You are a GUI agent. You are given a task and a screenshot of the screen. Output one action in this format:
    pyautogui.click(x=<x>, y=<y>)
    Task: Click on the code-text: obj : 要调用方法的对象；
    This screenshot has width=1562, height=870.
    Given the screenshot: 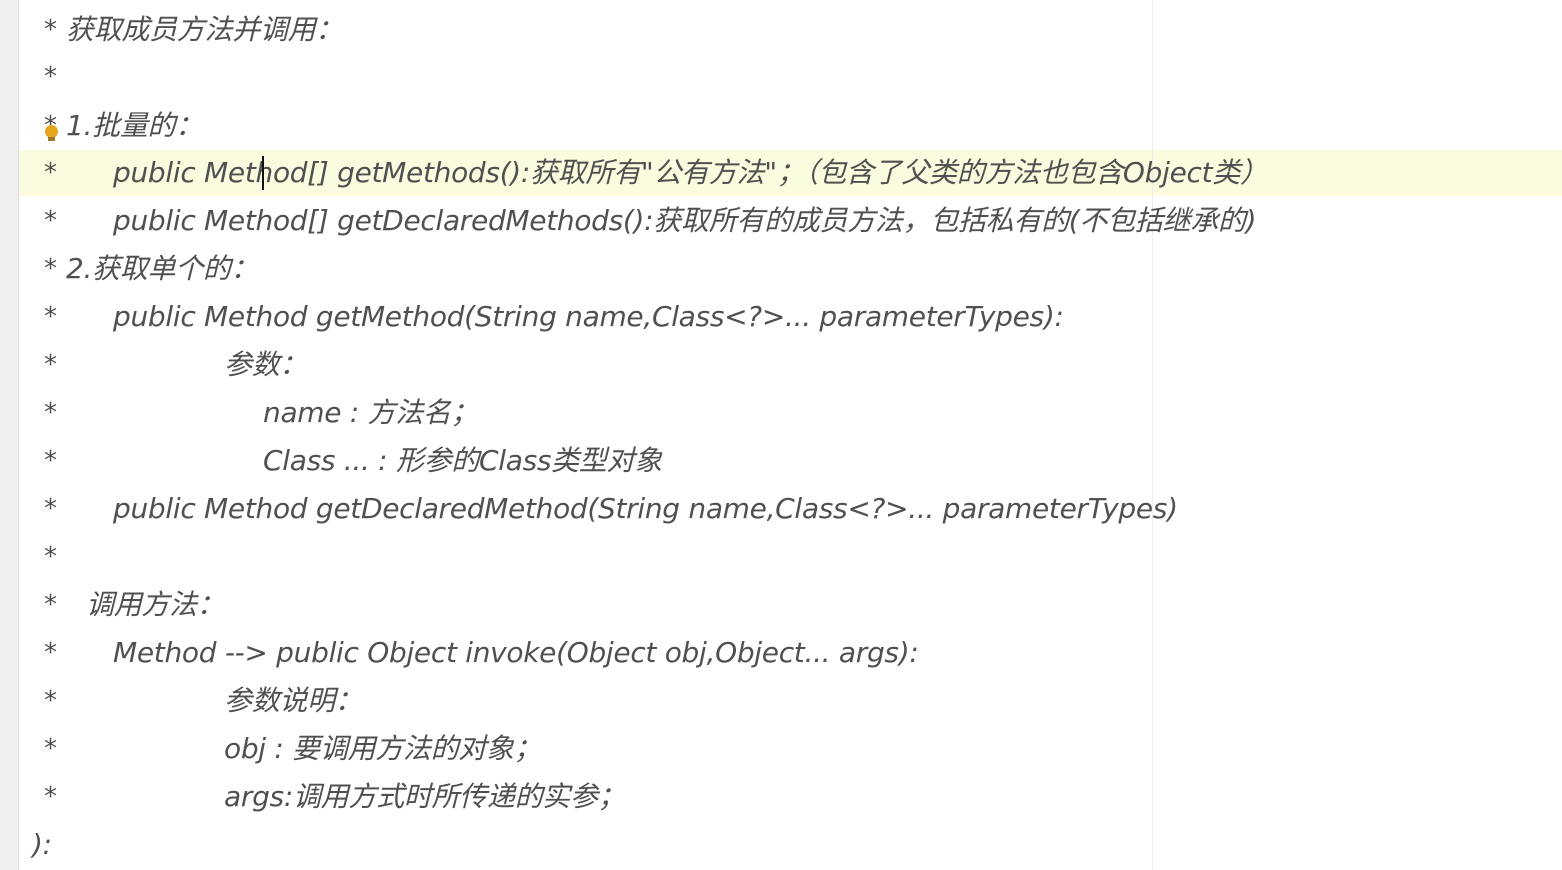 What is the action you would take?
    pyautogui.click(x=383, y=748)
    